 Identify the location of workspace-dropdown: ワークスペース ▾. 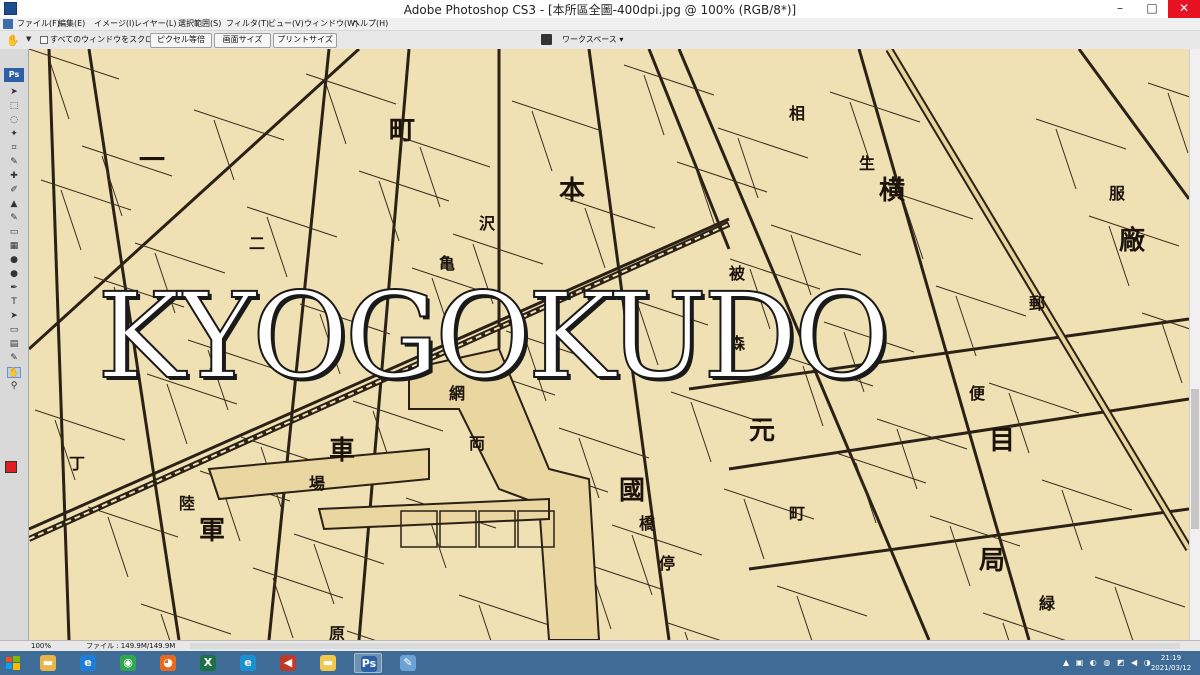
(592, 39).